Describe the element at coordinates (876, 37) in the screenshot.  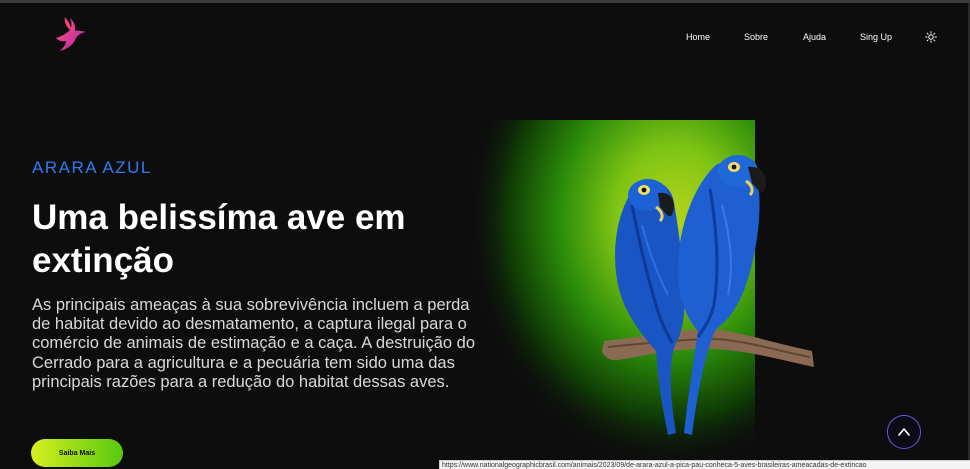
I see `nav-sign-up: Sing Up` at that location.